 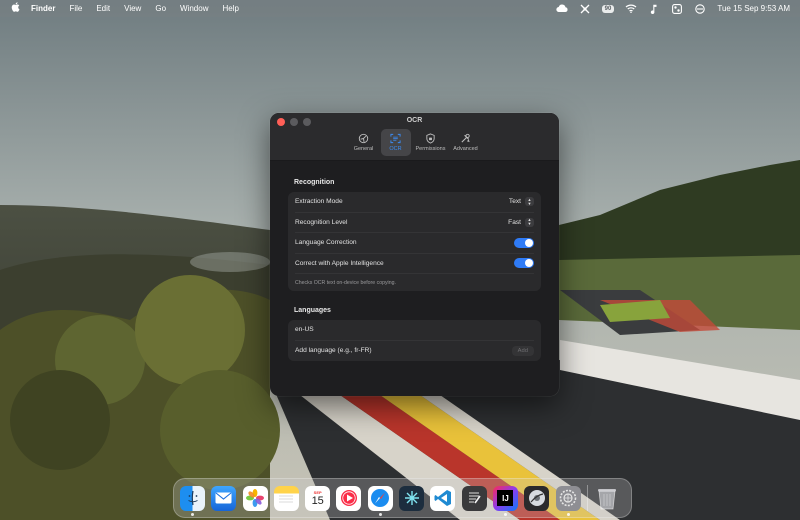 What do you see at coordinates (430, 149) in the screenshot?
I see `tab-permissions-label: Permissions` at bounding box center [430, 149].